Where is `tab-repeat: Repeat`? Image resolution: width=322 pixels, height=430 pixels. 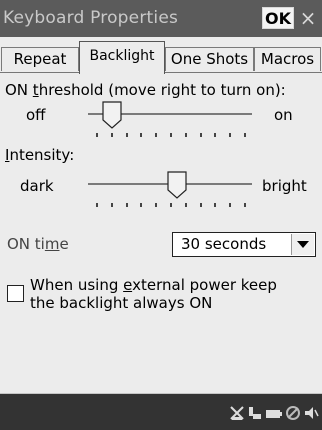
tab-repeat: Repeat is located at coordinates (40, 59).